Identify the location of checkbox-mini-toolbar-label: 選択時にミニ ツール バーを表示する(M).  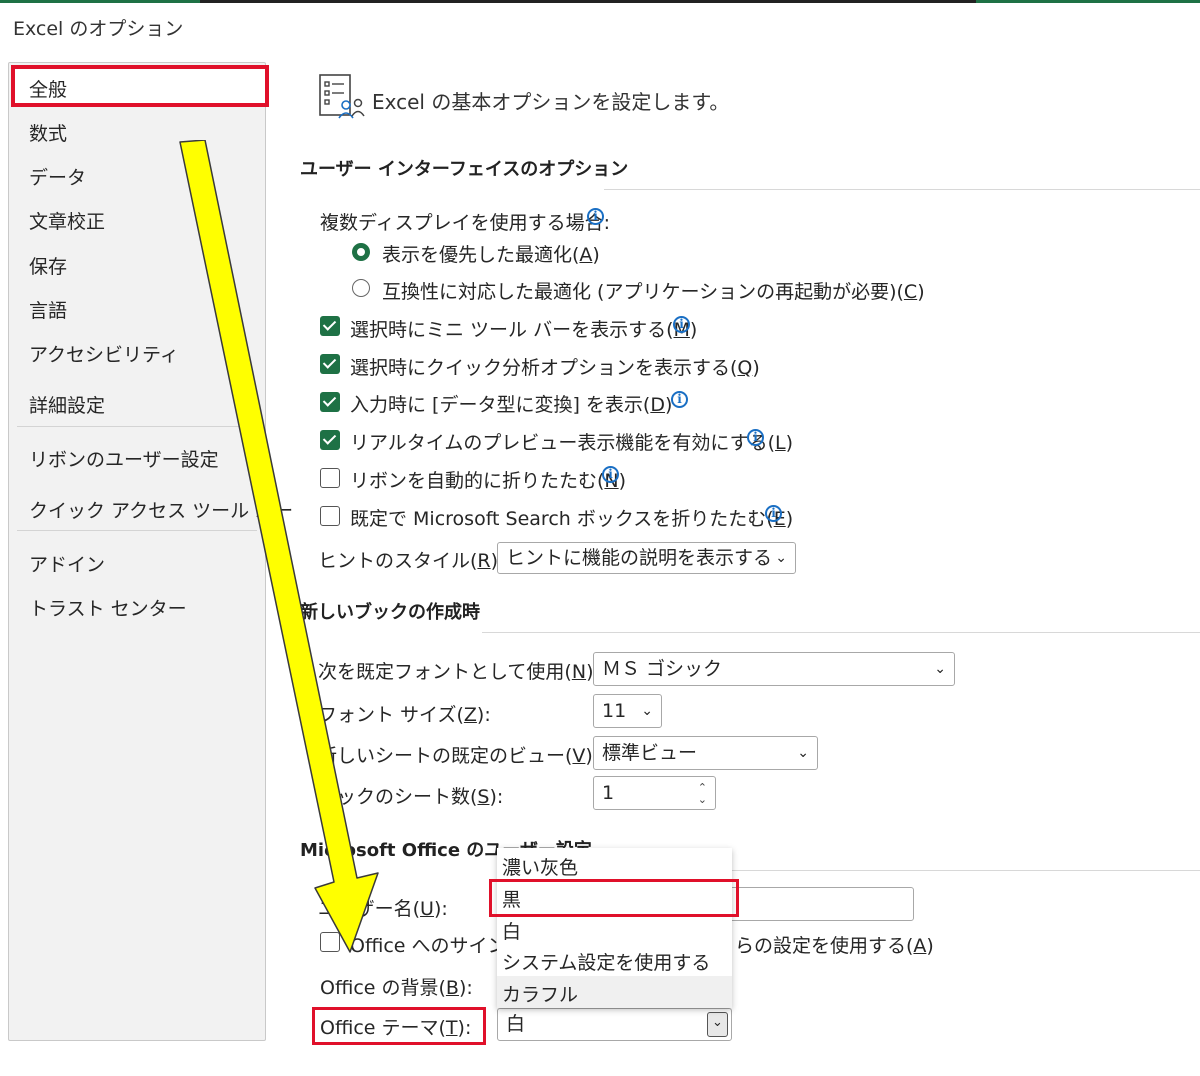
(523, 328).